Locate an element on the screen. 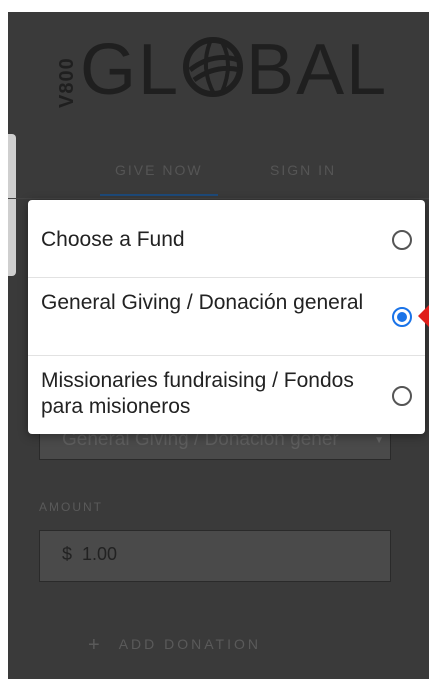 The height and width of the screenshot is (679, 429). status-strip is located at coordinates (214, 6).